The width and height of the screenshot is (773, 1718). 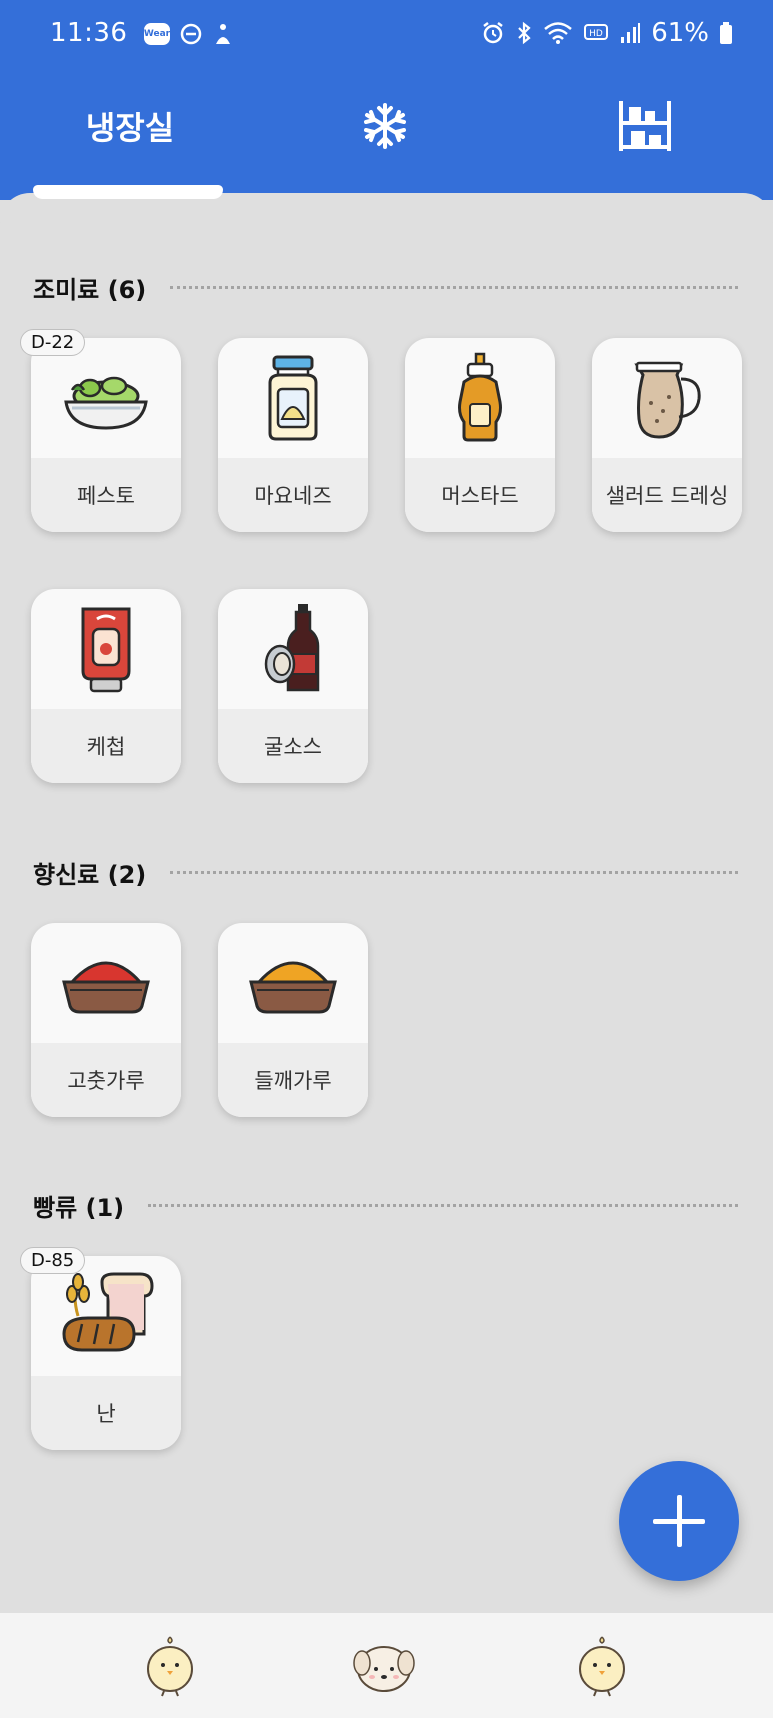 What do you see at coordinates (726, 33) in the screenshot?
I see `battery-icon` at bounding box center [726, 33].